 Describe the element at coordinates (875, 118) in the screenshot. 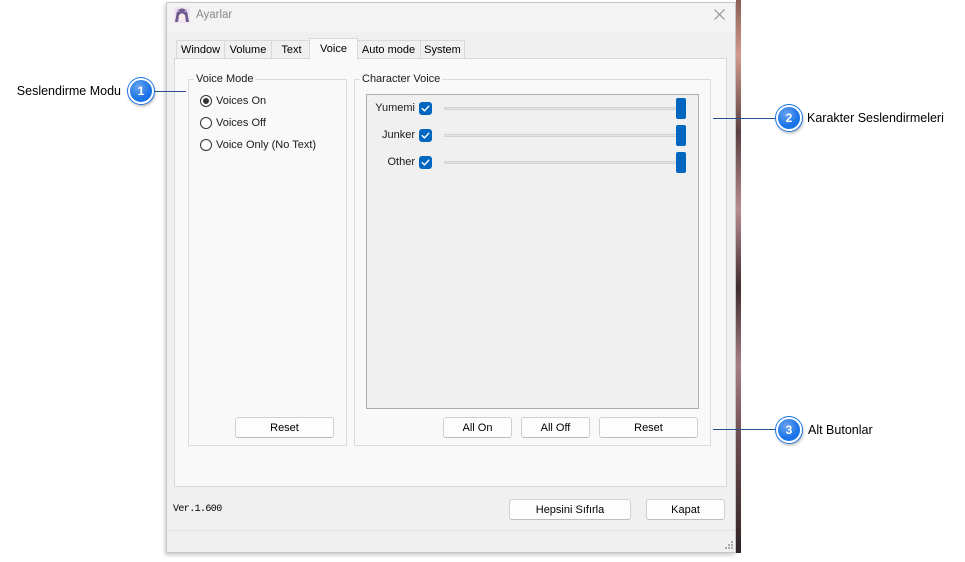

I see `callout-label-2: Karakter Seslendirmeleri` at that location.